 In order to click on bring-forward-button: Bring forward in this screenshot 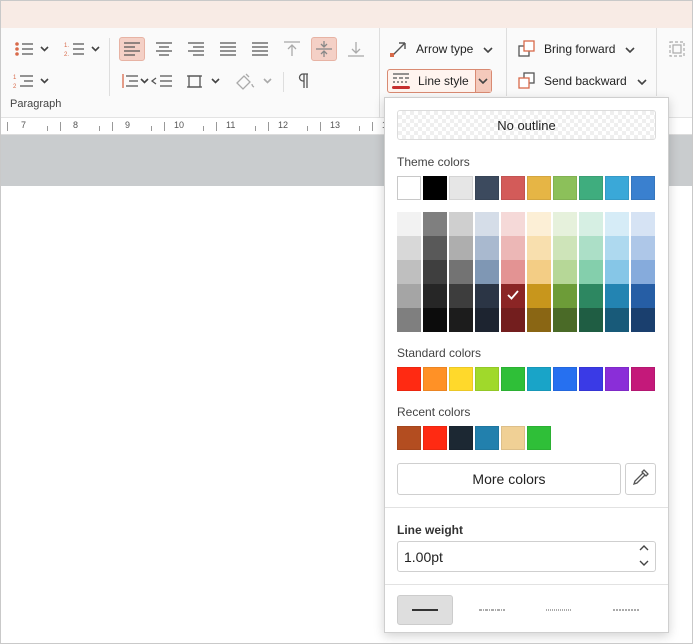, I will do `click(575, 49)`.